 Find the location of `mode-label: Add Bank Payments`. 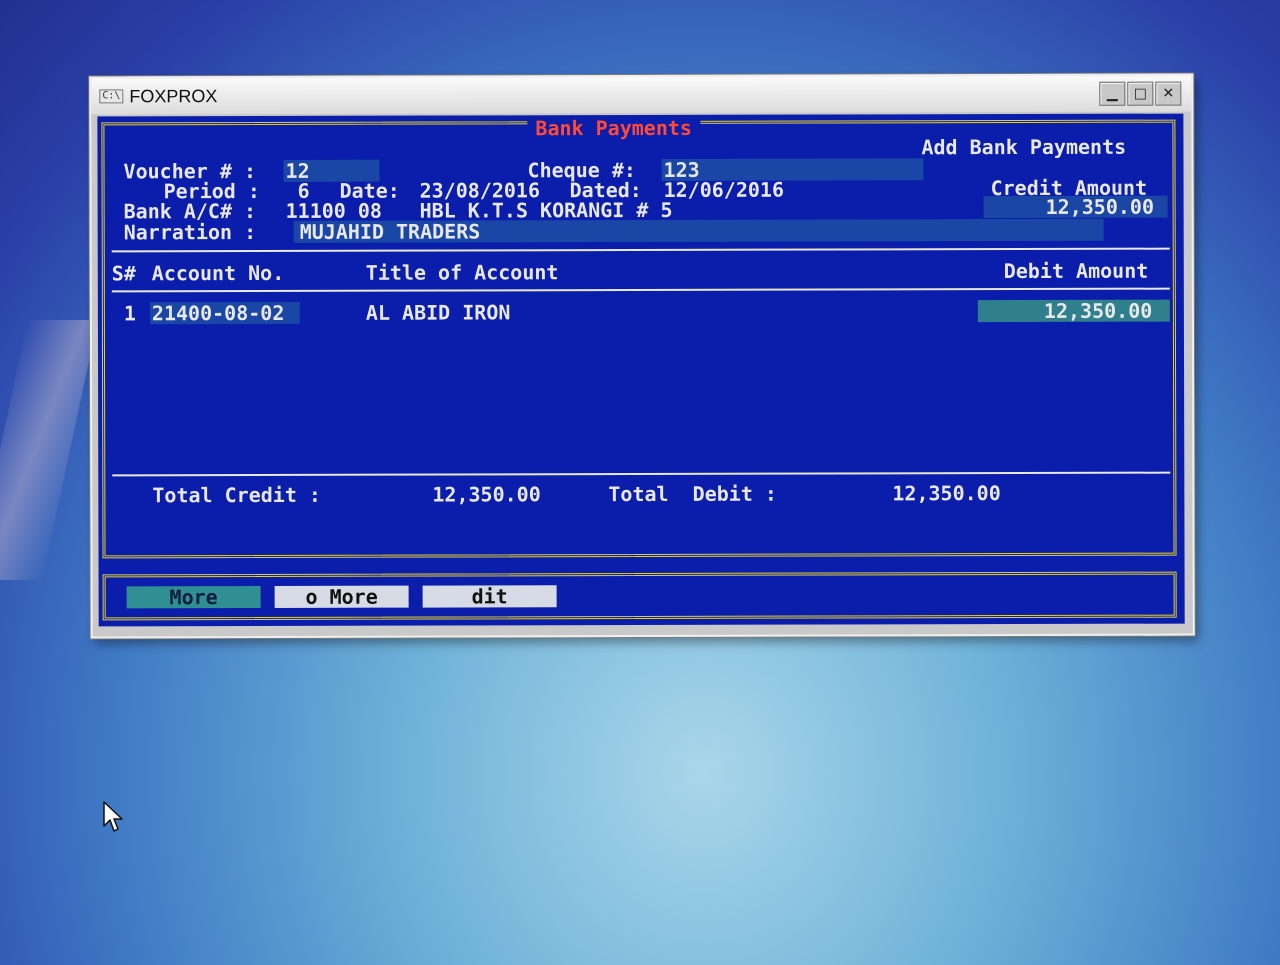

mode-label: Add Bank Payments is located at coordinates (1024, 147).